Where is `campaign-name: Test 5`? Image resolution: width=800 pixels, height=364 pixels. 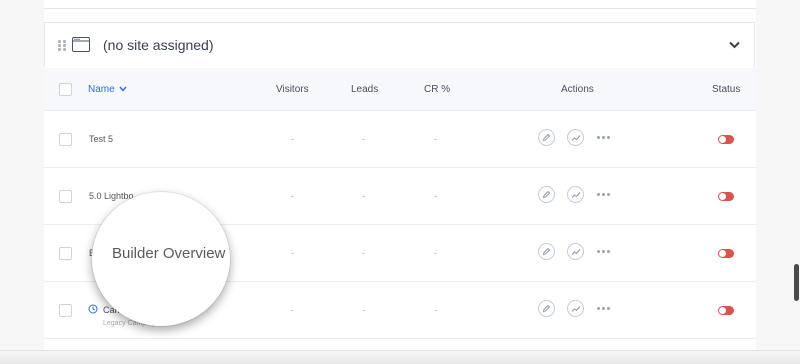 campaign-name: Test 5 is located at coordinates (101, 139).